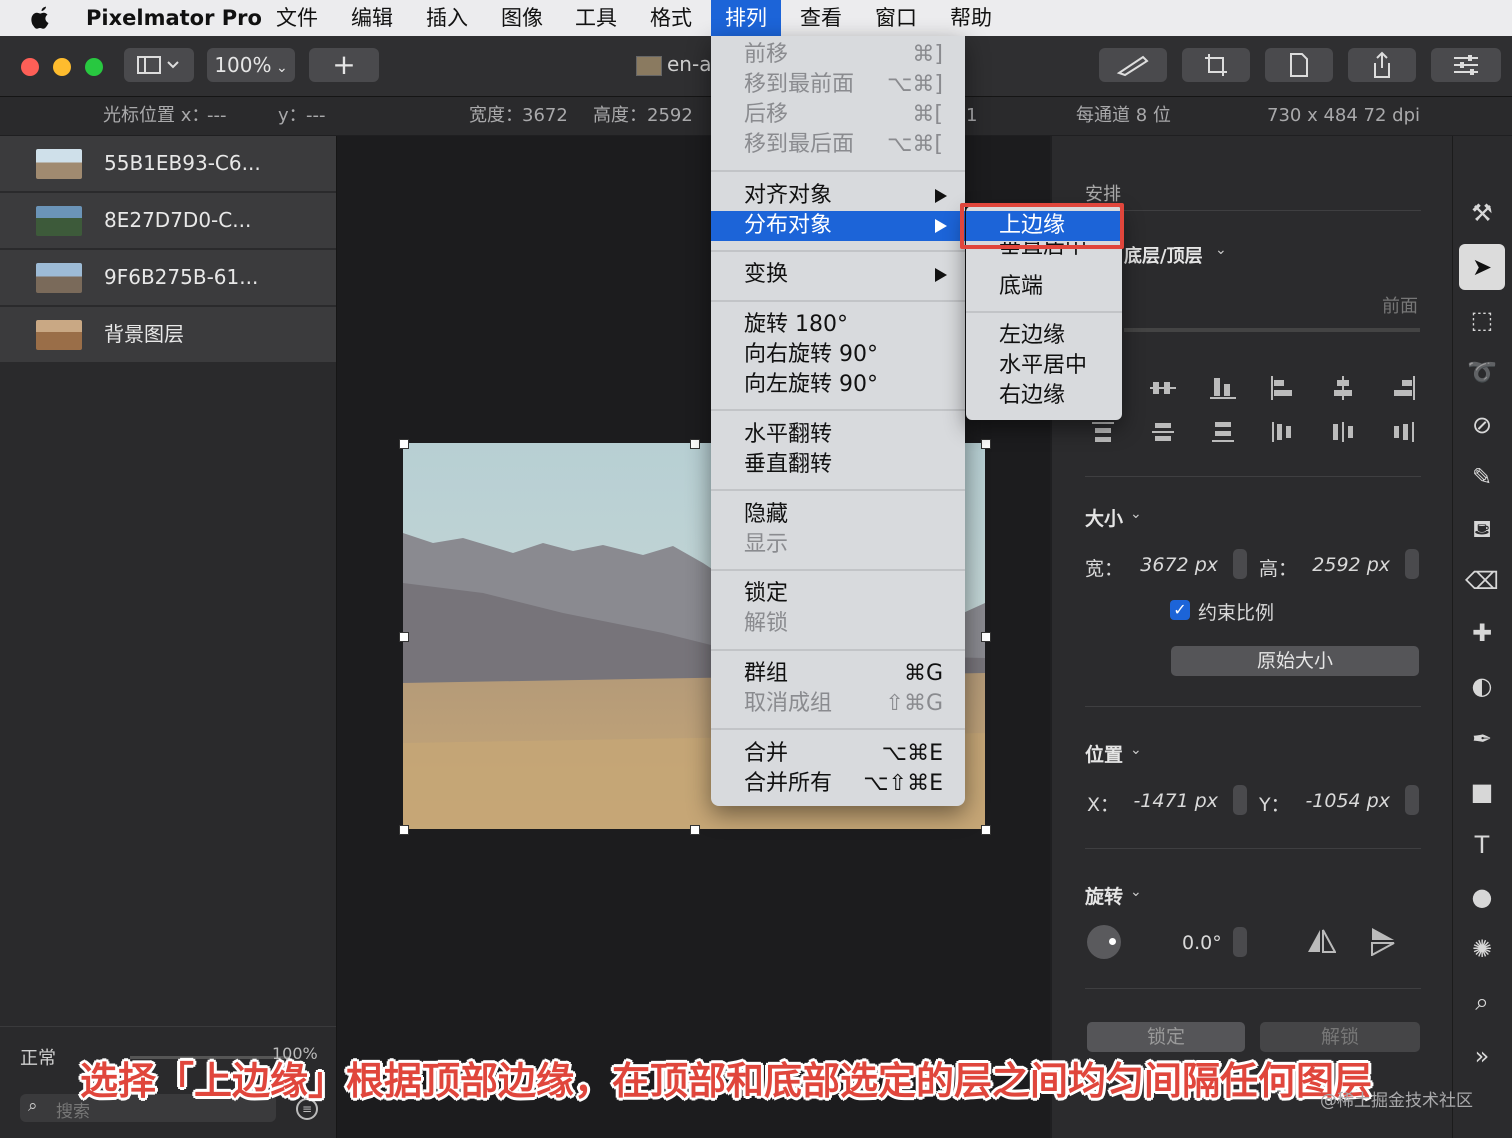  Describe the element at coordinates (372, 18) in the screenshot. I see `menu-edit: 编辑` at that location.